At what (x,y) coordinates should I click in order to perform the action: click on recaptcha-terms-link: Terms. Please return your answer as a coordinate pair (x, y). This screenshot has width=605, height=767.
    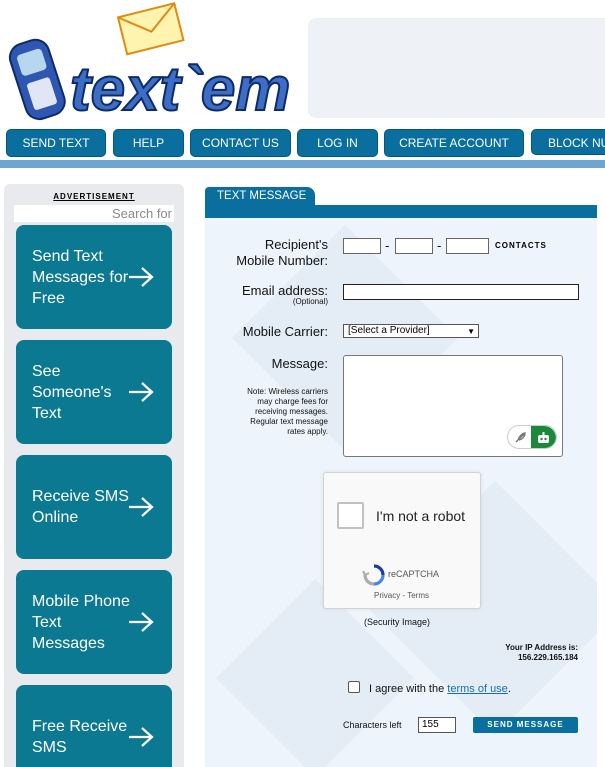
    Looking at the image, I should click on (418, 595).